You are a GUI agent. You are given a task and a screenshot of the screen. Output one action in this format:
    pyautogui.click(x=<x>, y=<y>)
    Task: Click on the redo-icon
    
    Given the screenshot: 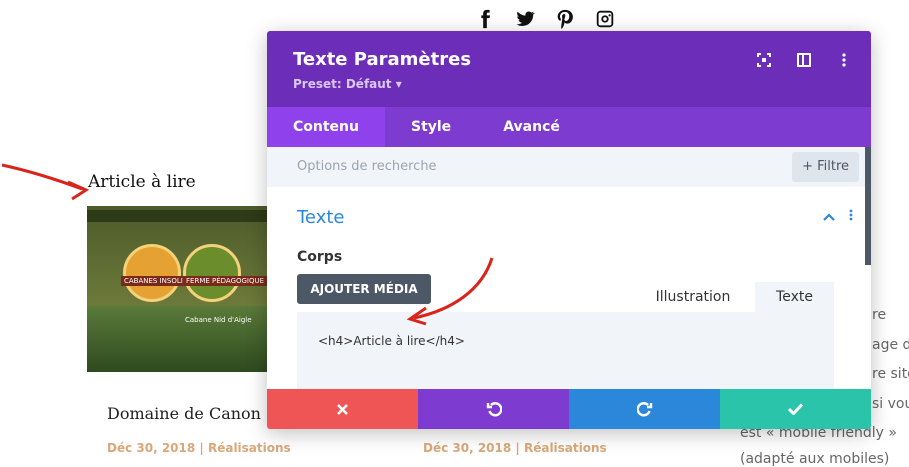 What is the action you would take?
    pyautogui.click(x=644, y=409)
    